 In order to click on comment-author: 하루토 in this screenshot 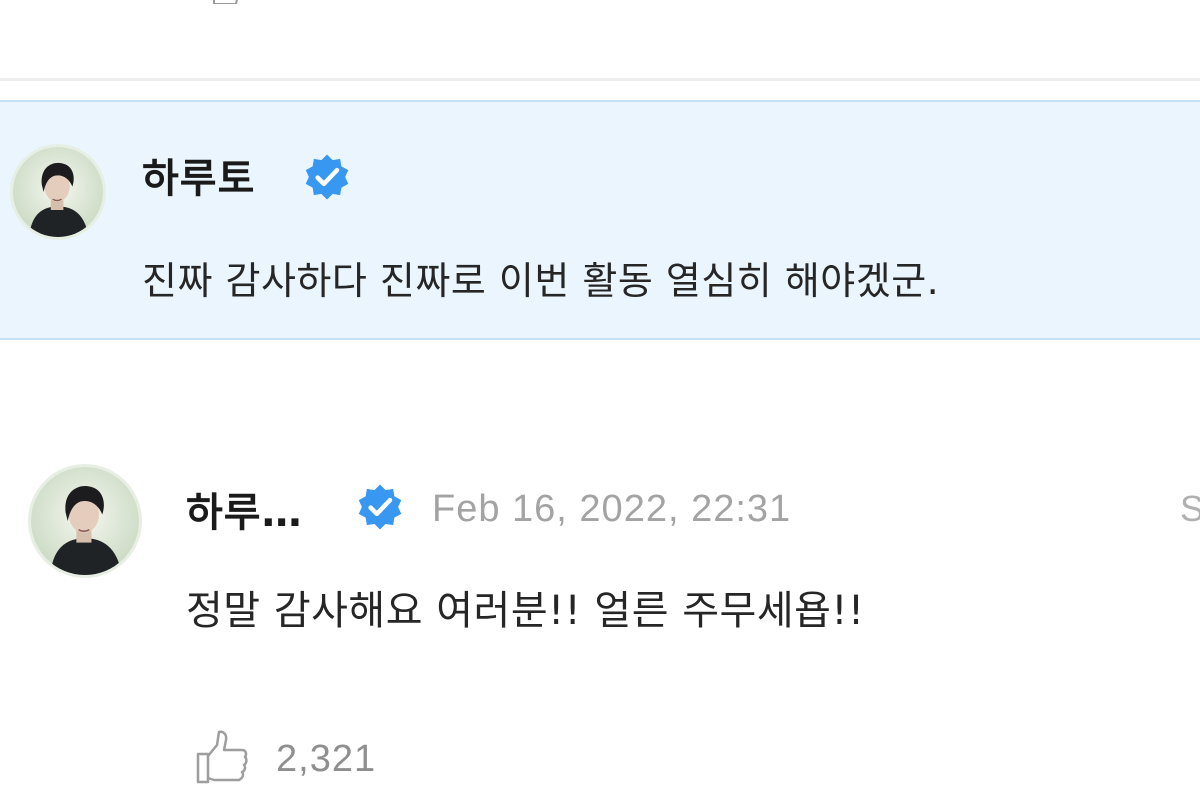, I will do `click(198, 175)`.